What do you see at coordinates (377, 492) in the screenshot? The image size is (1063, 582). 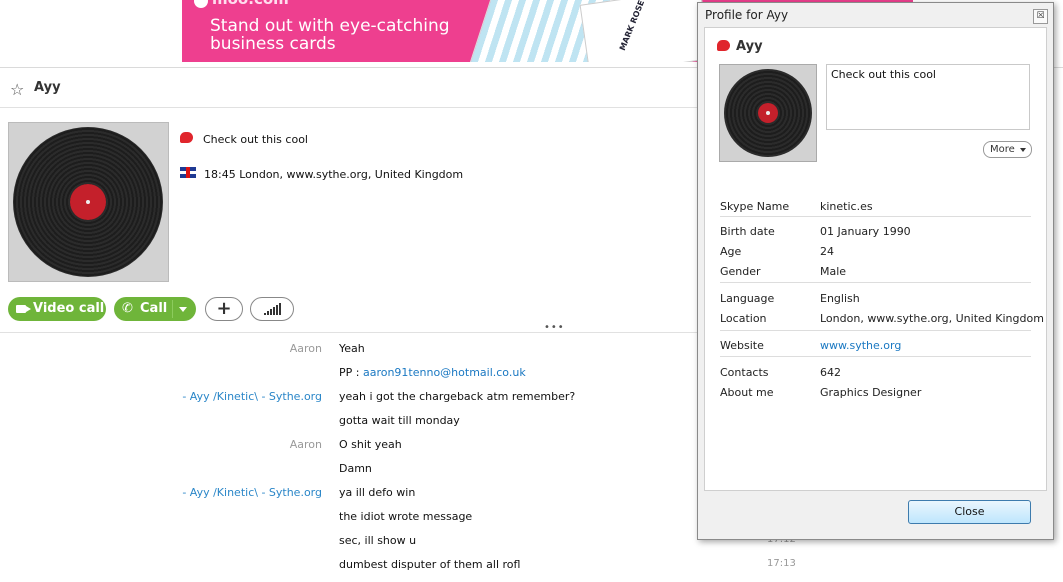 I see `message-text: ya ill defo win` at bounding box center [377, 492].